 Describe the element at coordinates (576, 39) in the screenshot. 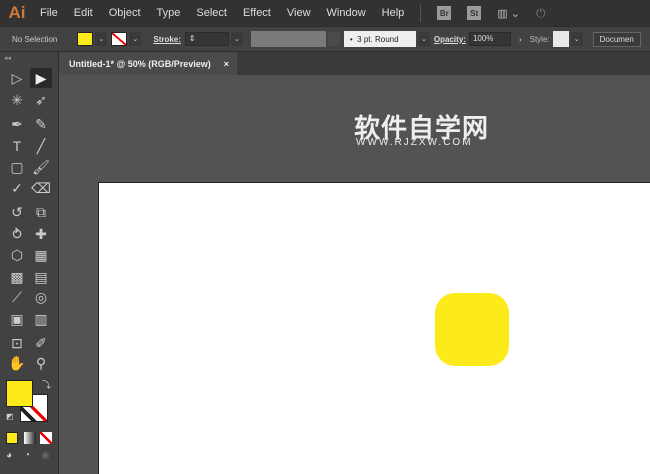

I see `style-dropdown: ⌄` at that location.